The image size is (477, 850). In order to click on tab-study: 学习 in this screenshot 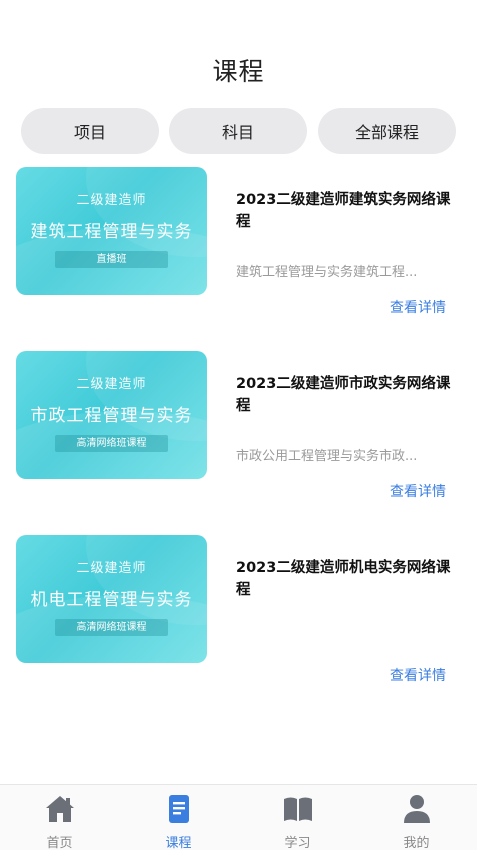, I will do `click(297, 817)`.